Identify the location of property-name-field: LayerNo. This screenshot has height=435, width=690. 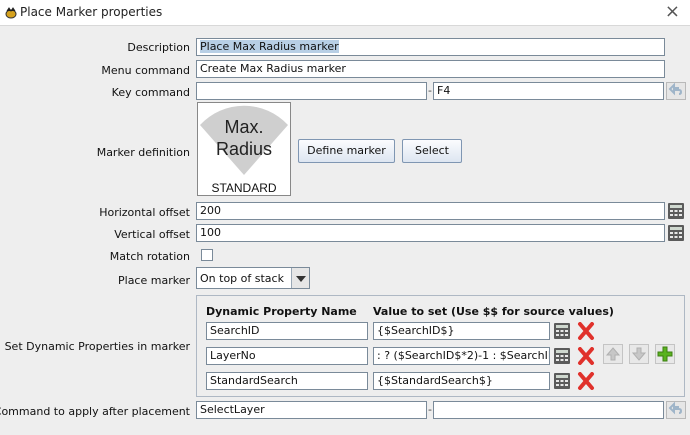
(287, 356).